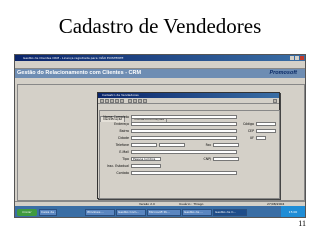 This screenshot has height=240, width=320. I want to click on insc-estadual-field, so click(146, 166).